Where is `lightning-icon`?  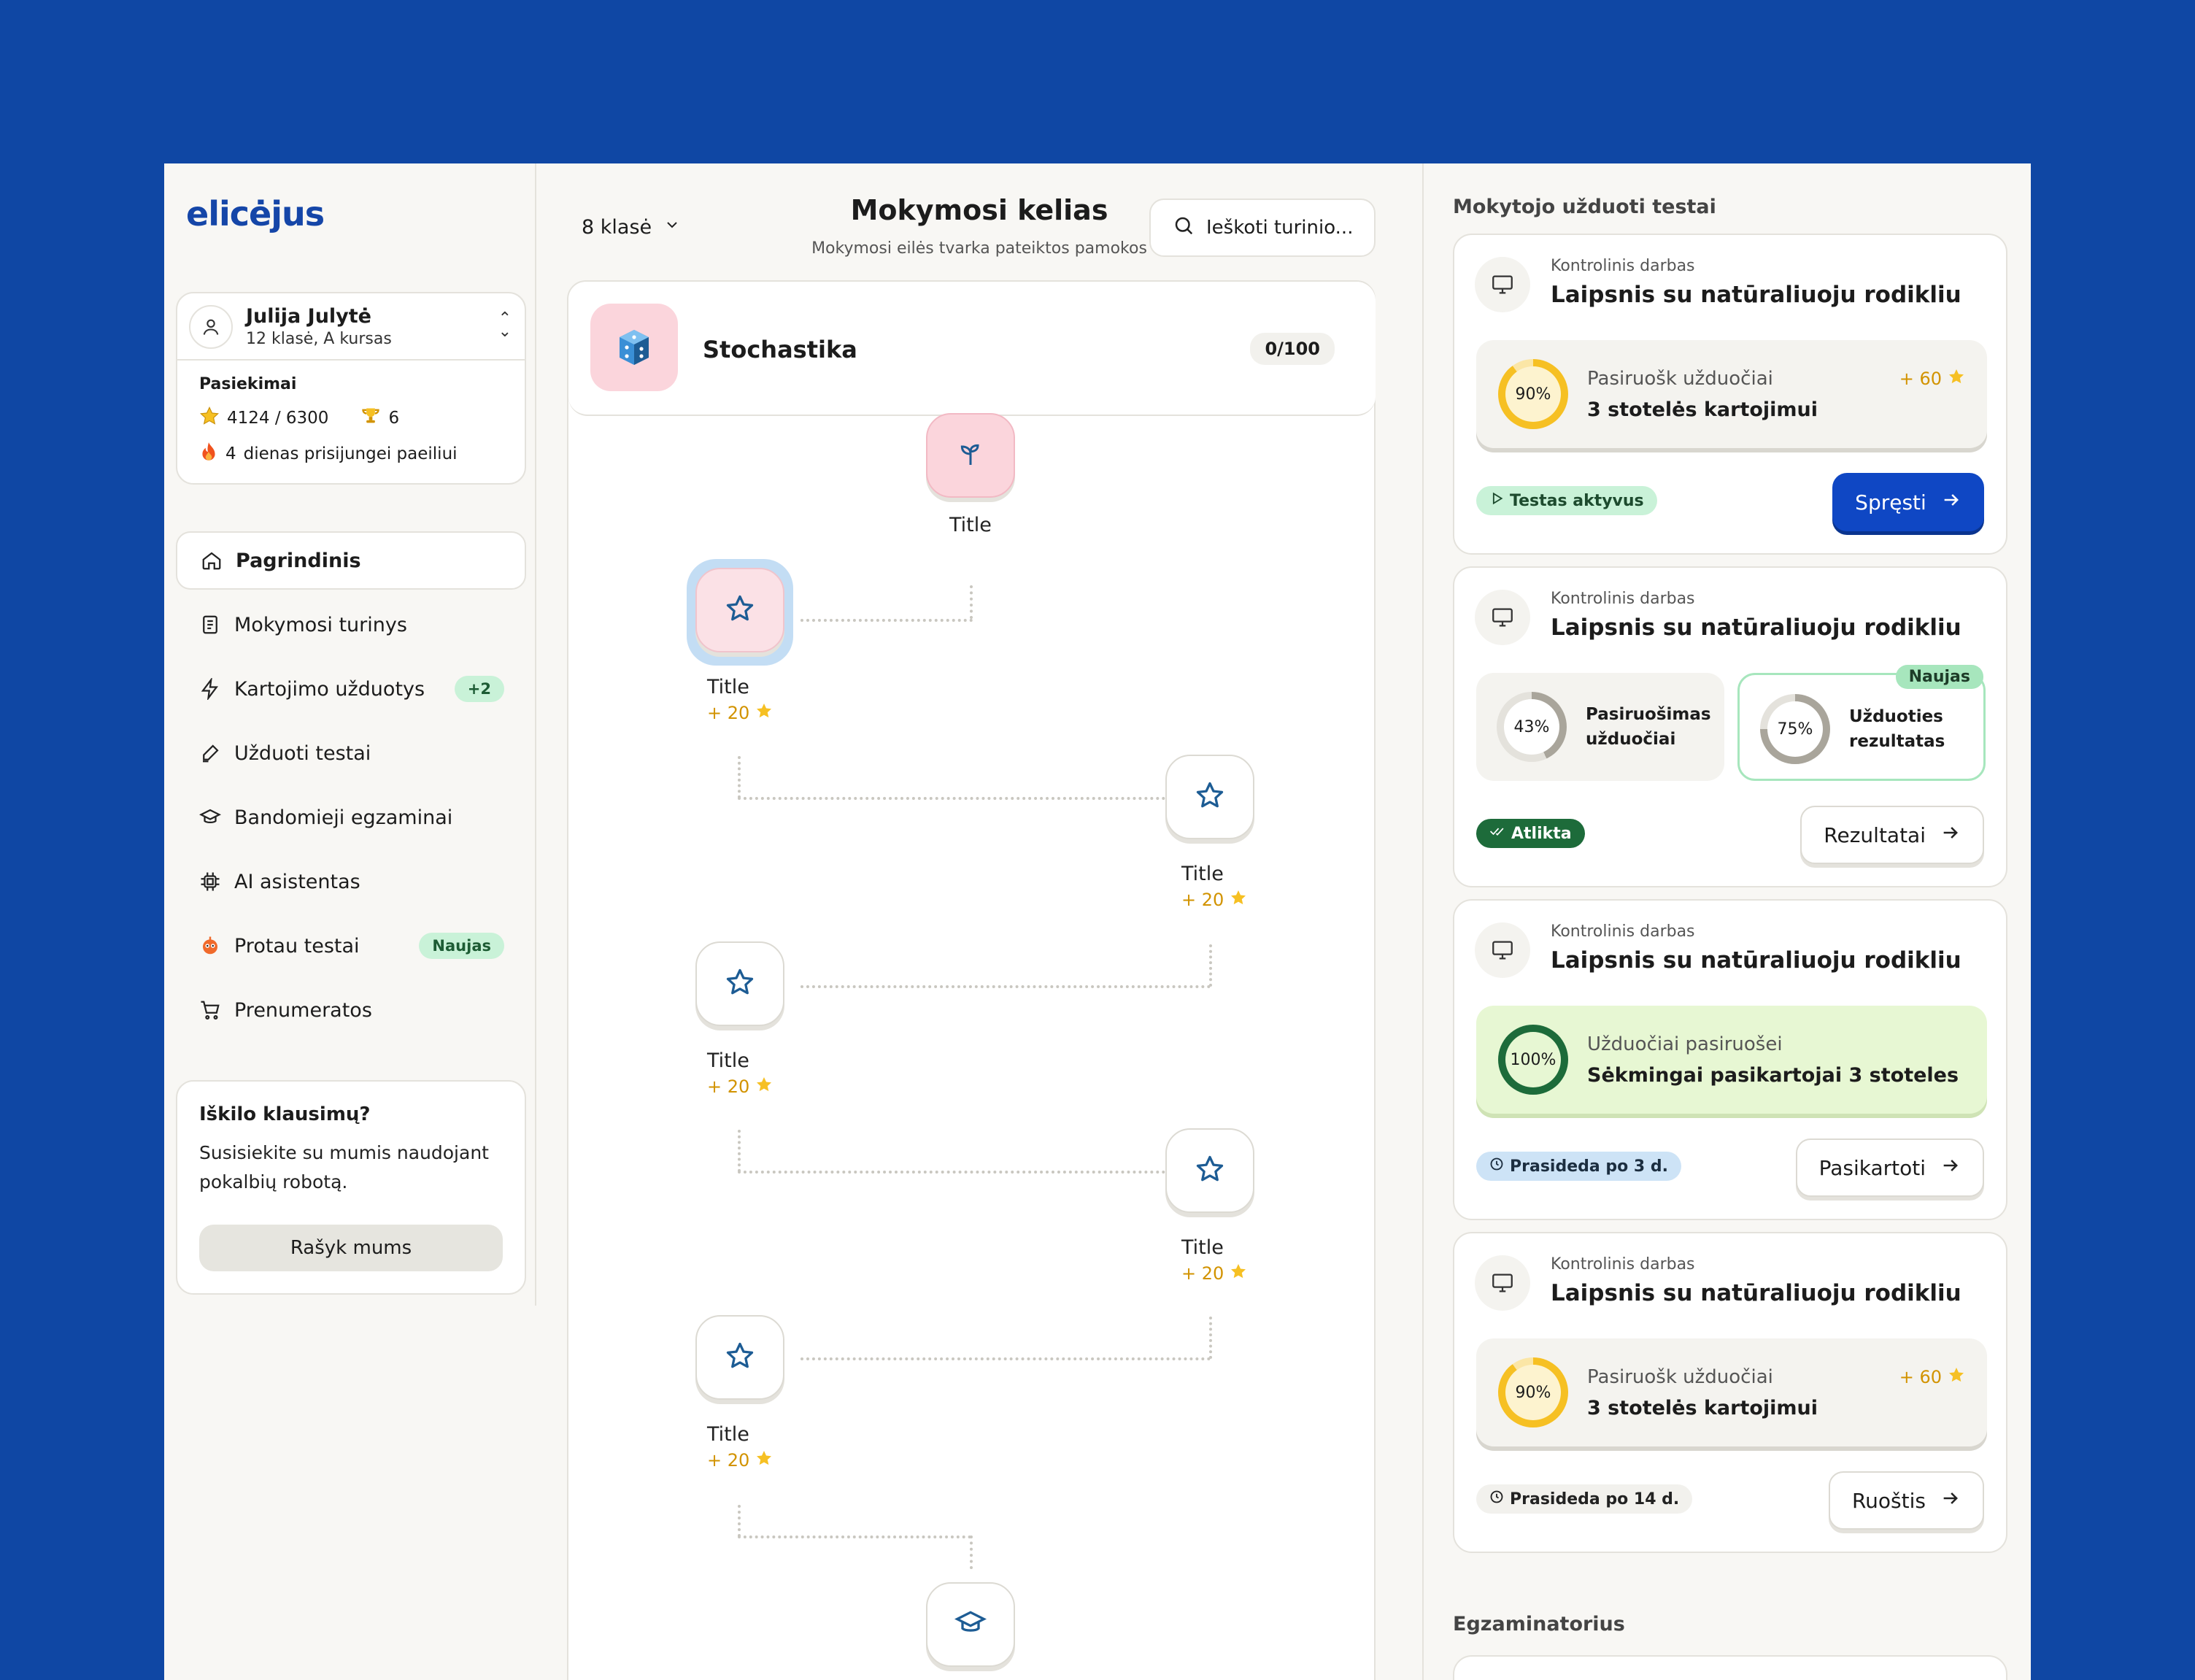 lightning-icon is located at coordinates (210, 689).